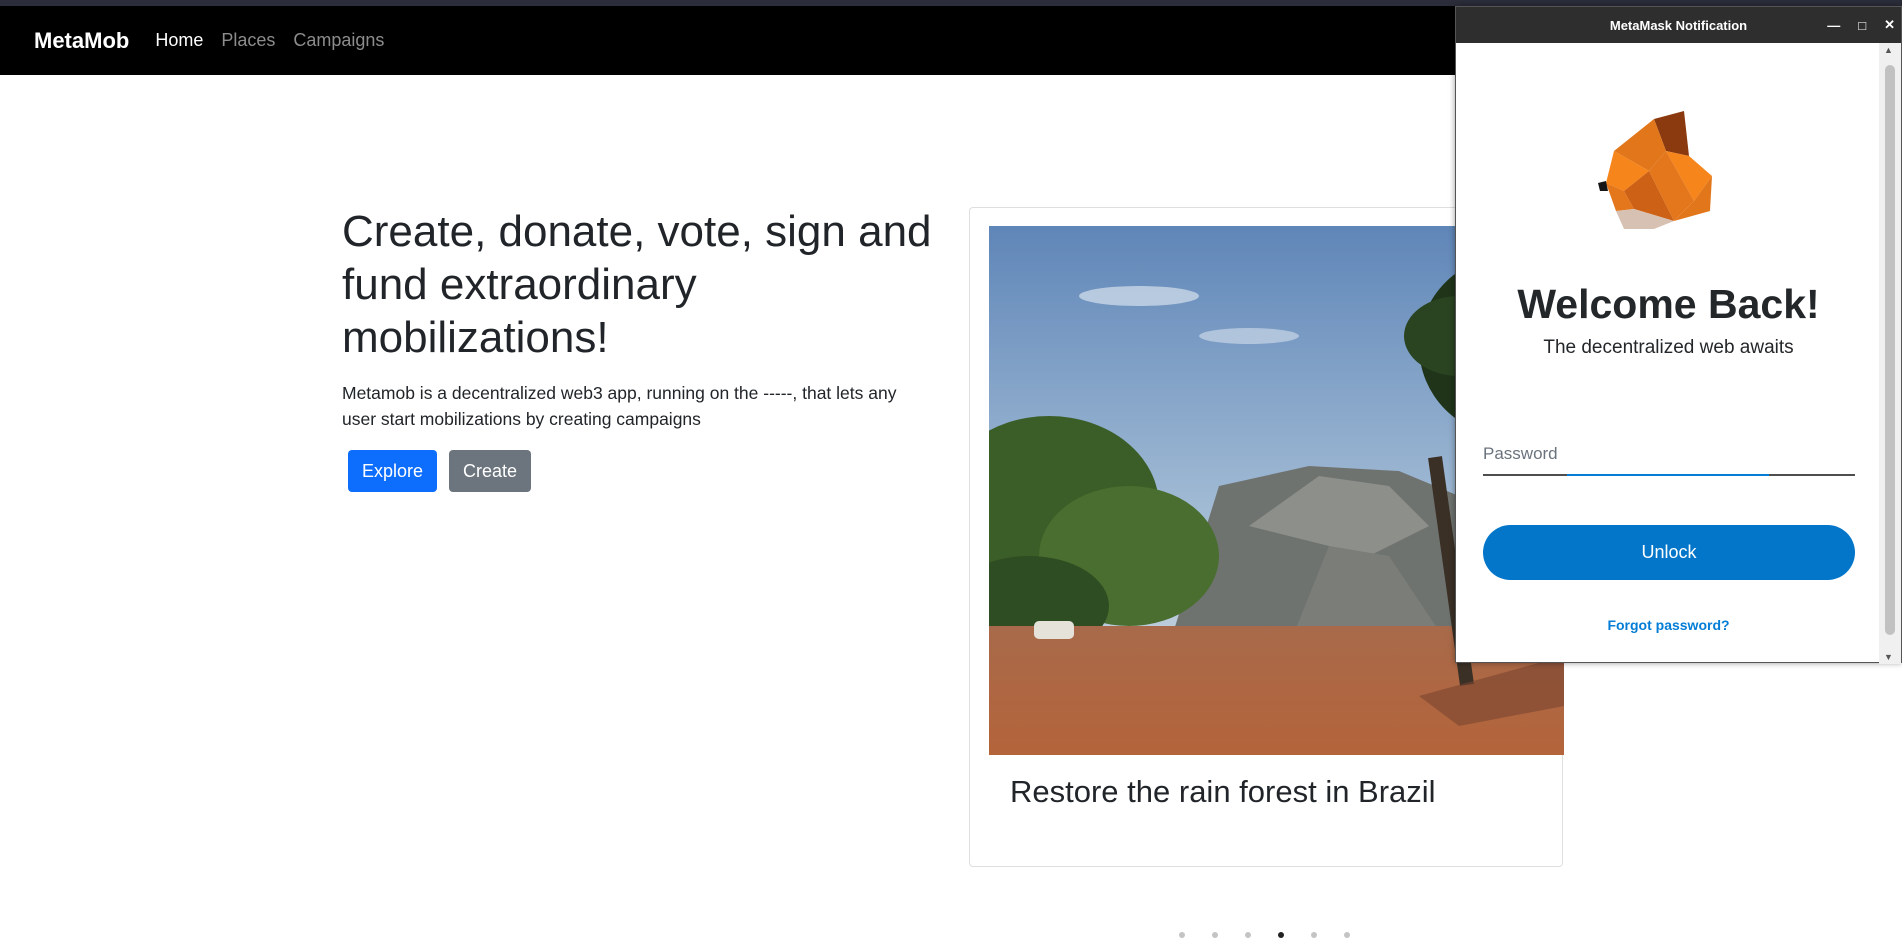 This screenshot has width=1902, height=951. Describe the element at coordinates (1223, 791) in the screenshot. I see `campaign-title: Restore the rain forest in Brazil` at that location.